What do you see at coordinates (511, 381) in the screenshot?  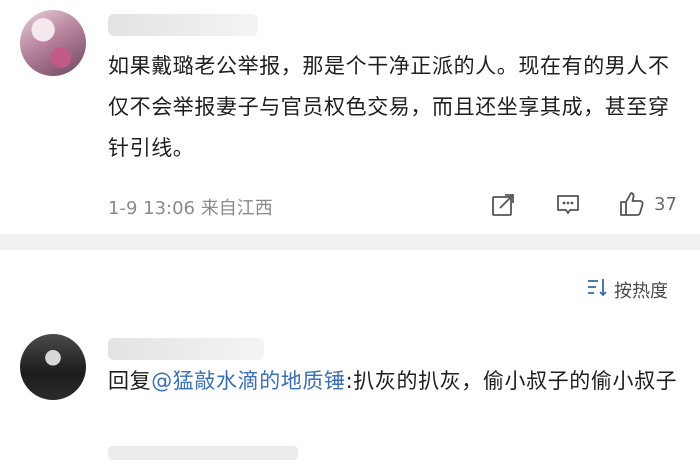 I see `reply-body: :扒灰的扒灰，偷小叔子的偷小叔子` at bounding box center [511, 381].